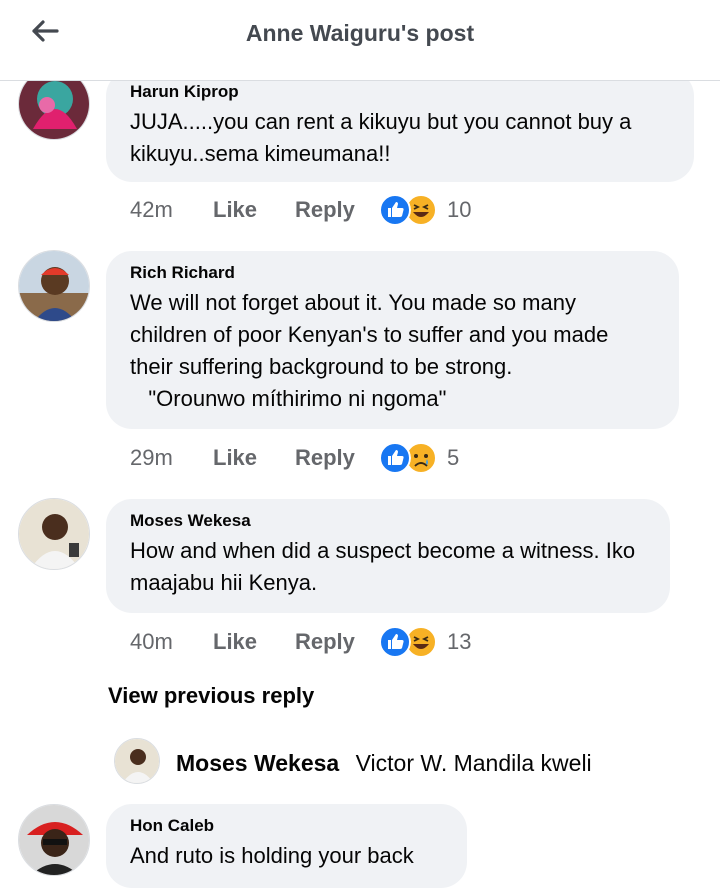 The image size is (720, 889). I want to click on comment-author: Rich Richard, so click(392, 273).